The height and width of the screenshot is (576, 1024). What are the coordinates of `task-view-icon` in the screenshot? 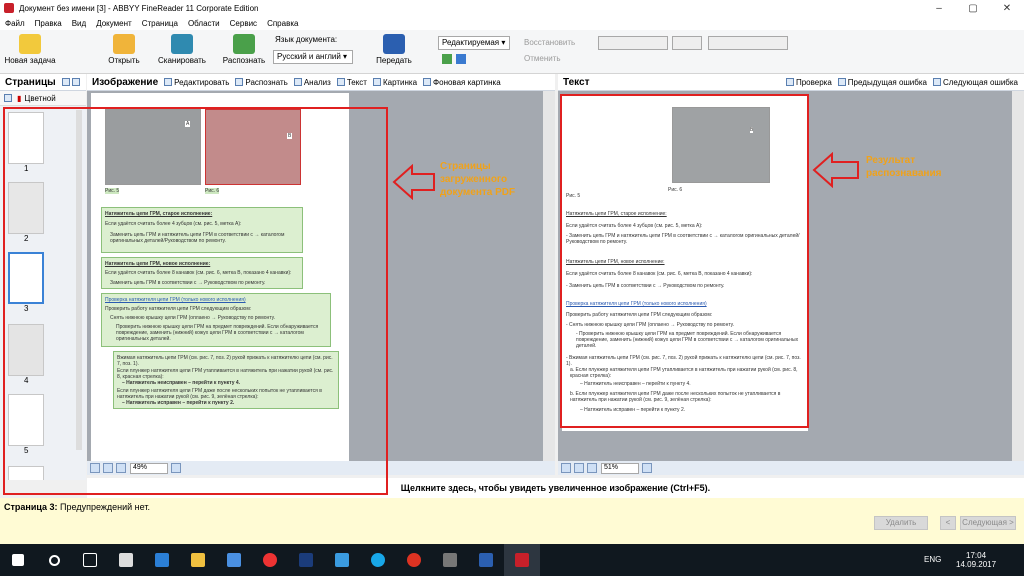 It's located at (90, 560).